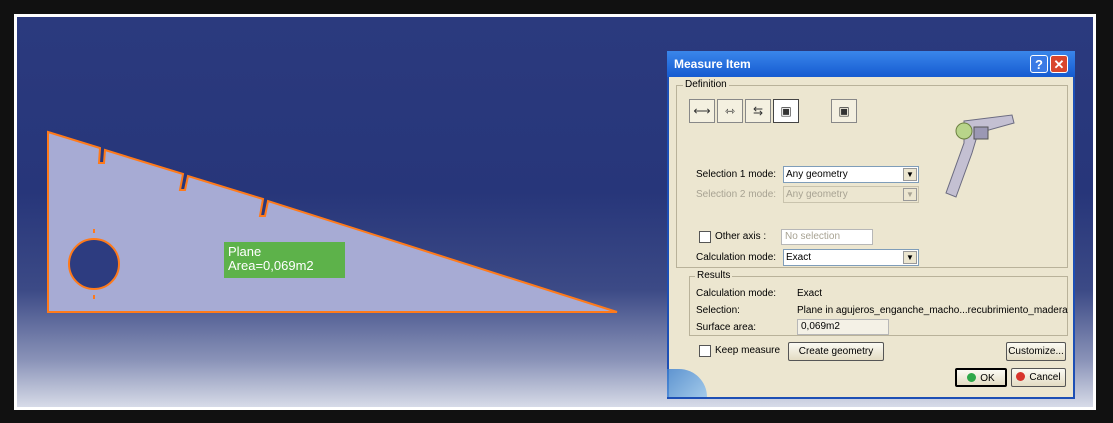 Image resolution: width=1113 pixels, height=423 pixels. What do you see at coordinates (736, 257) in the screenshot?
I see `calculation-mode-label: Calculation mode:` at bounding box center [736, 257].